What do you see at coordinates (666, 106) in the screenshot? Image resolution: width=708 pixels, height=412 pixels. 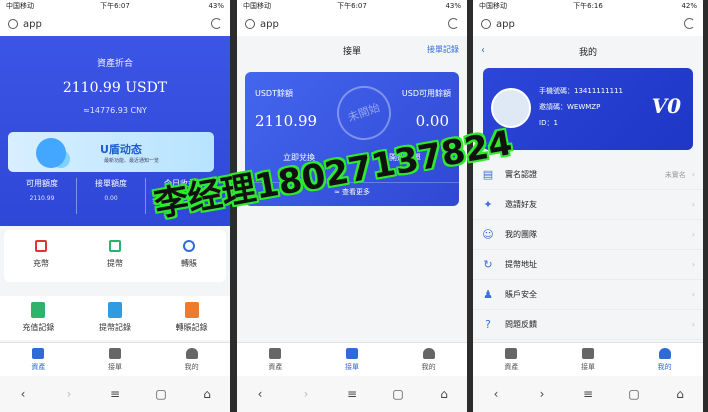 I see `level-badge: V0` at bounding box center [666, 106].